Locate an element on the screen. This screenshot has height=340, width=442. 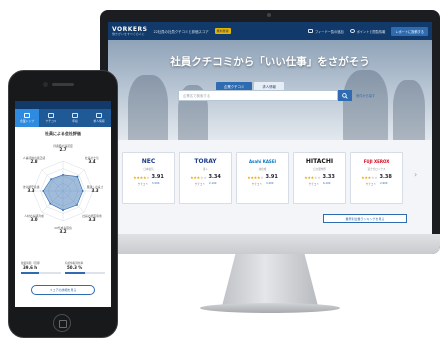
phone-tab-jobs: 求人情報 is located at coordinates (99, 118).